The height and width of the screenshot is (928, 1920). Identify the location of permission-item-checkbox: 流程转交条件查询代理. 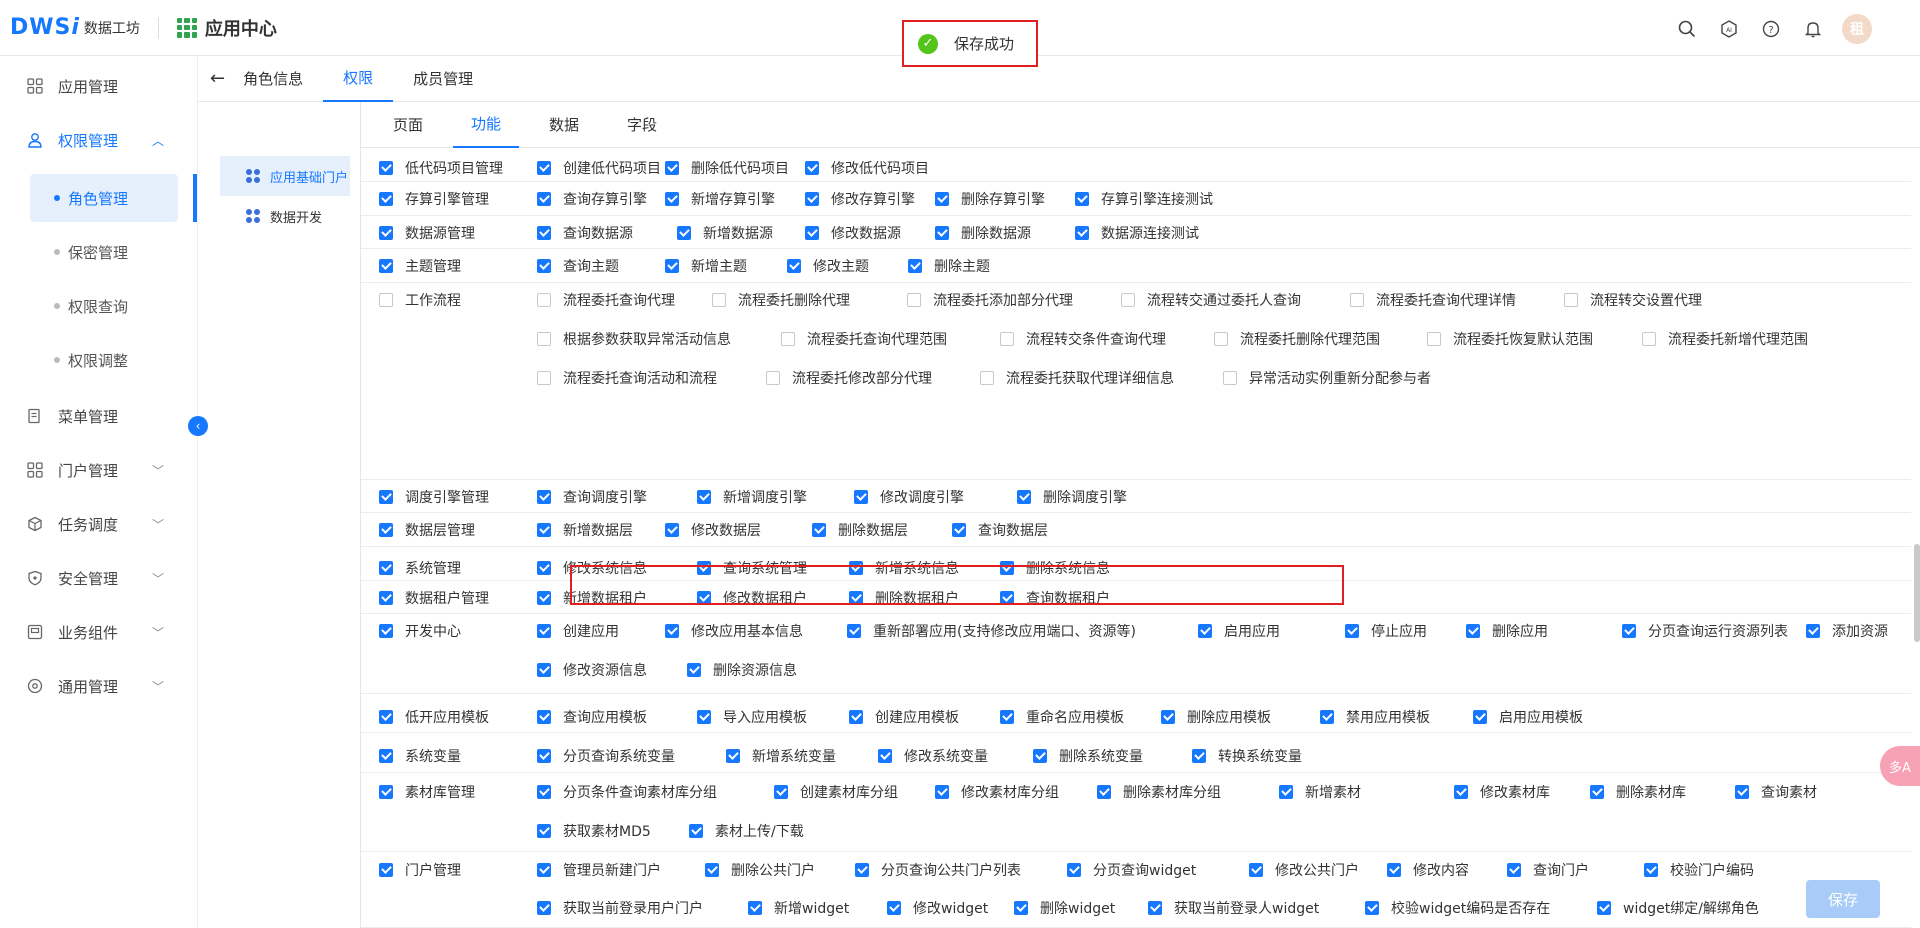
(1083, 339).